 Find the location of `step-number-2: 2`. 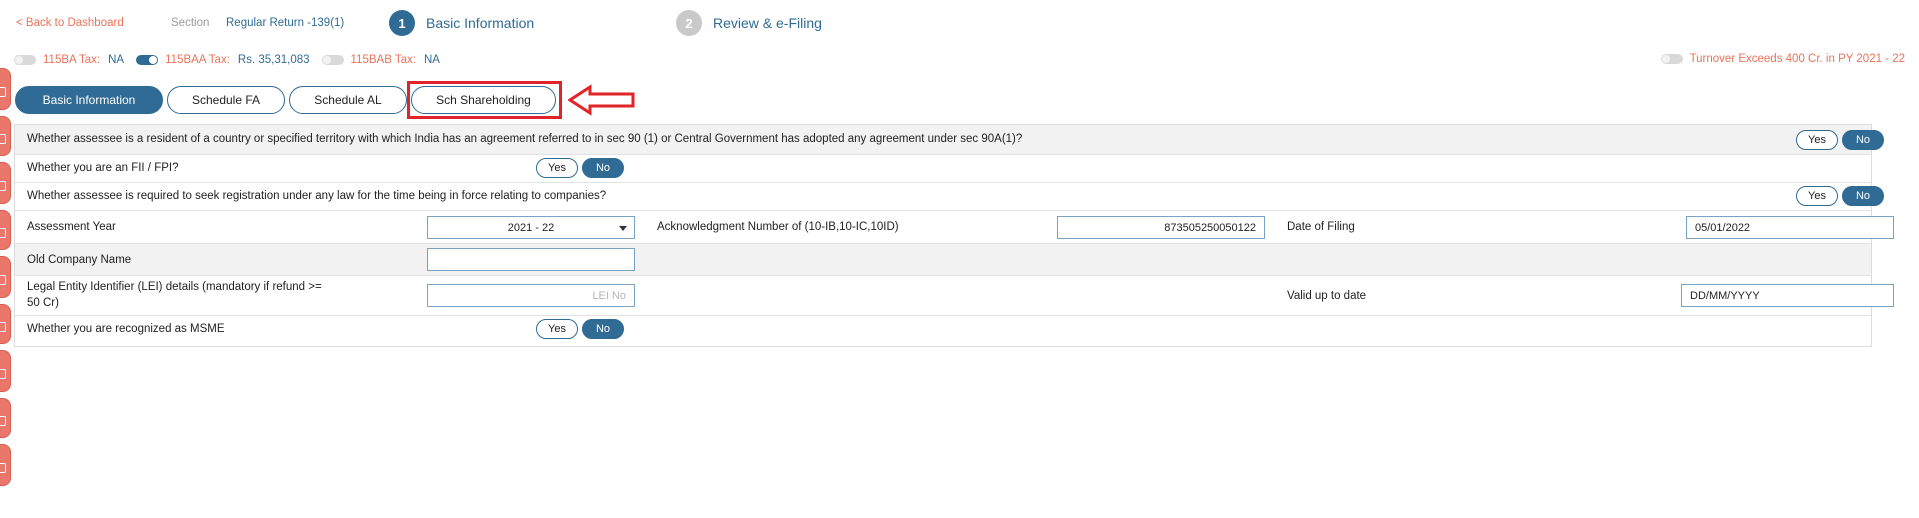

step-number-2: 2 is located at coordinates (689, 23).